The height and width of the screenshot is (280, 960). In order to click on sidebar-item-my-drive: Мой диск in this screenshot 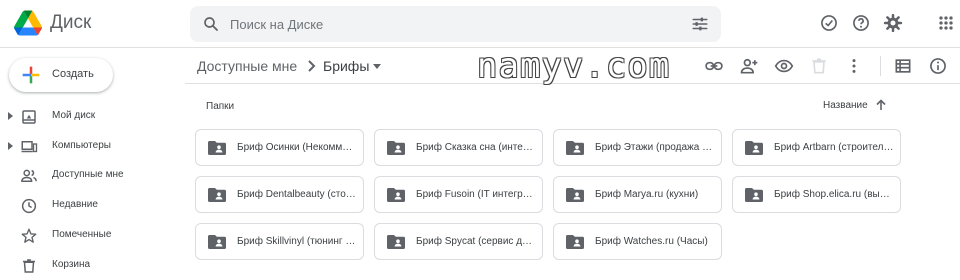, I will do `click(90, 116)`.